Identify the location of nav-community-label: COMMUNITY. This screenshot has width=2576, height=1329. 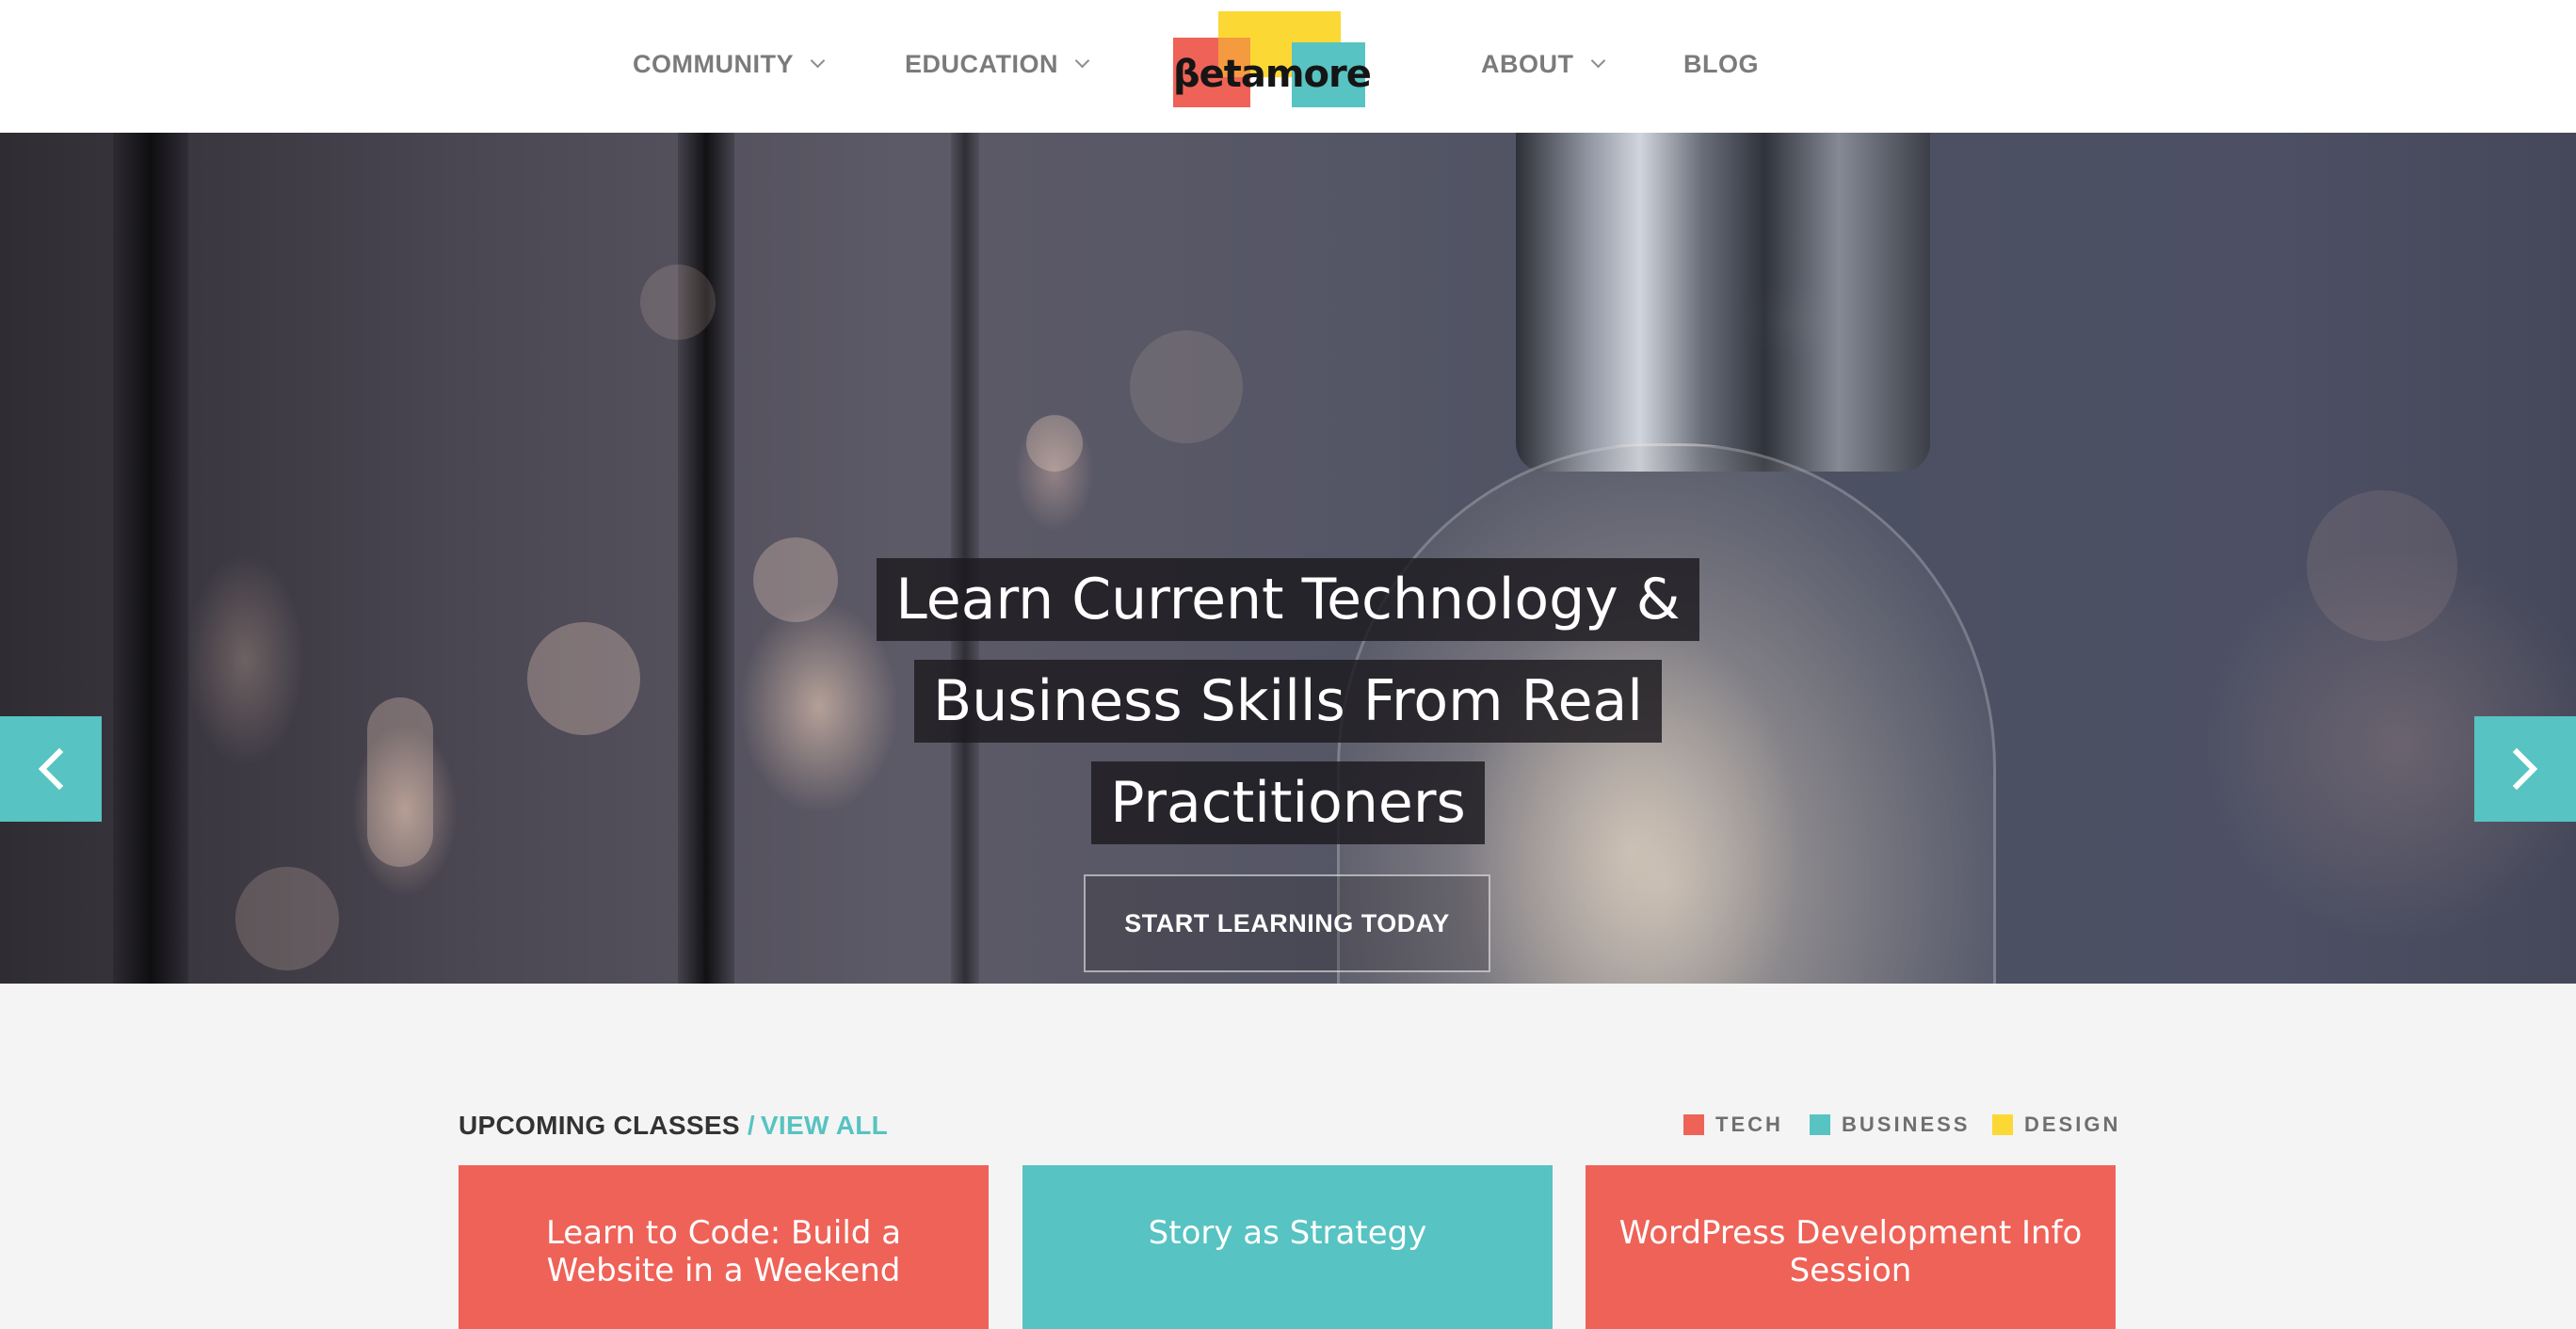
(713, 63).